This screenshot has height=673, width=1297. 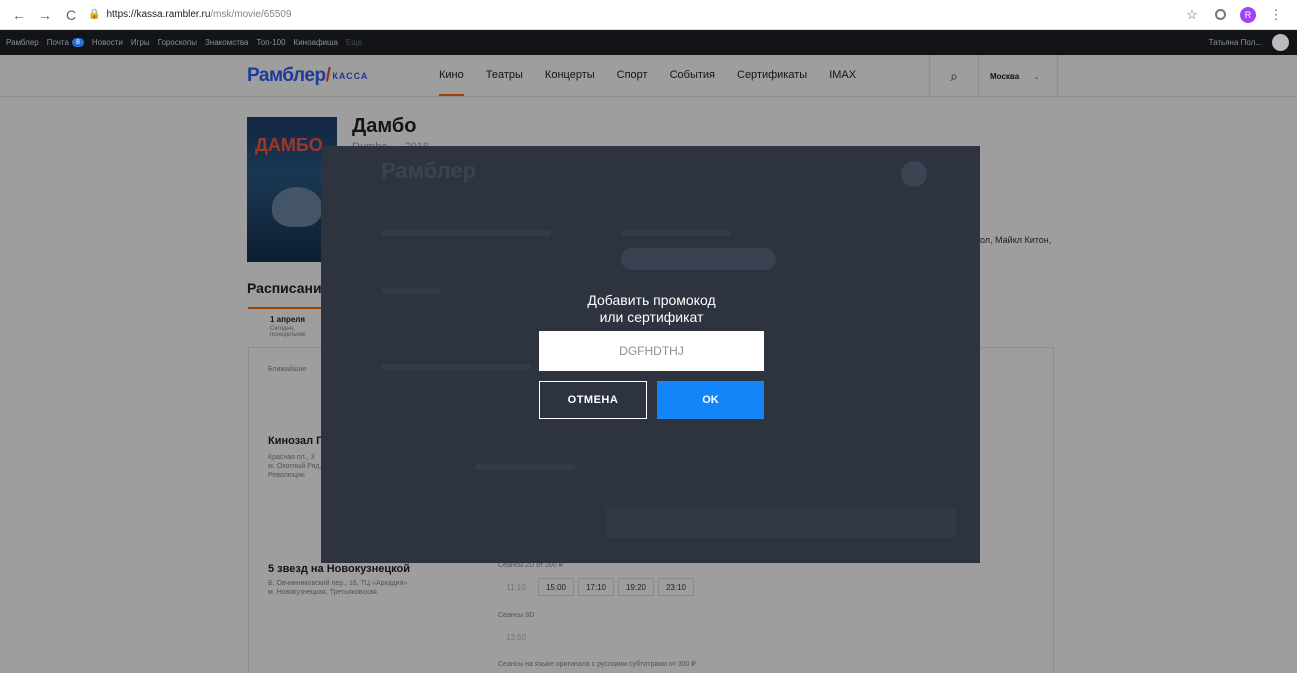 I want to click on promo-title-line: или сертификат, so click(x=651, y=317).